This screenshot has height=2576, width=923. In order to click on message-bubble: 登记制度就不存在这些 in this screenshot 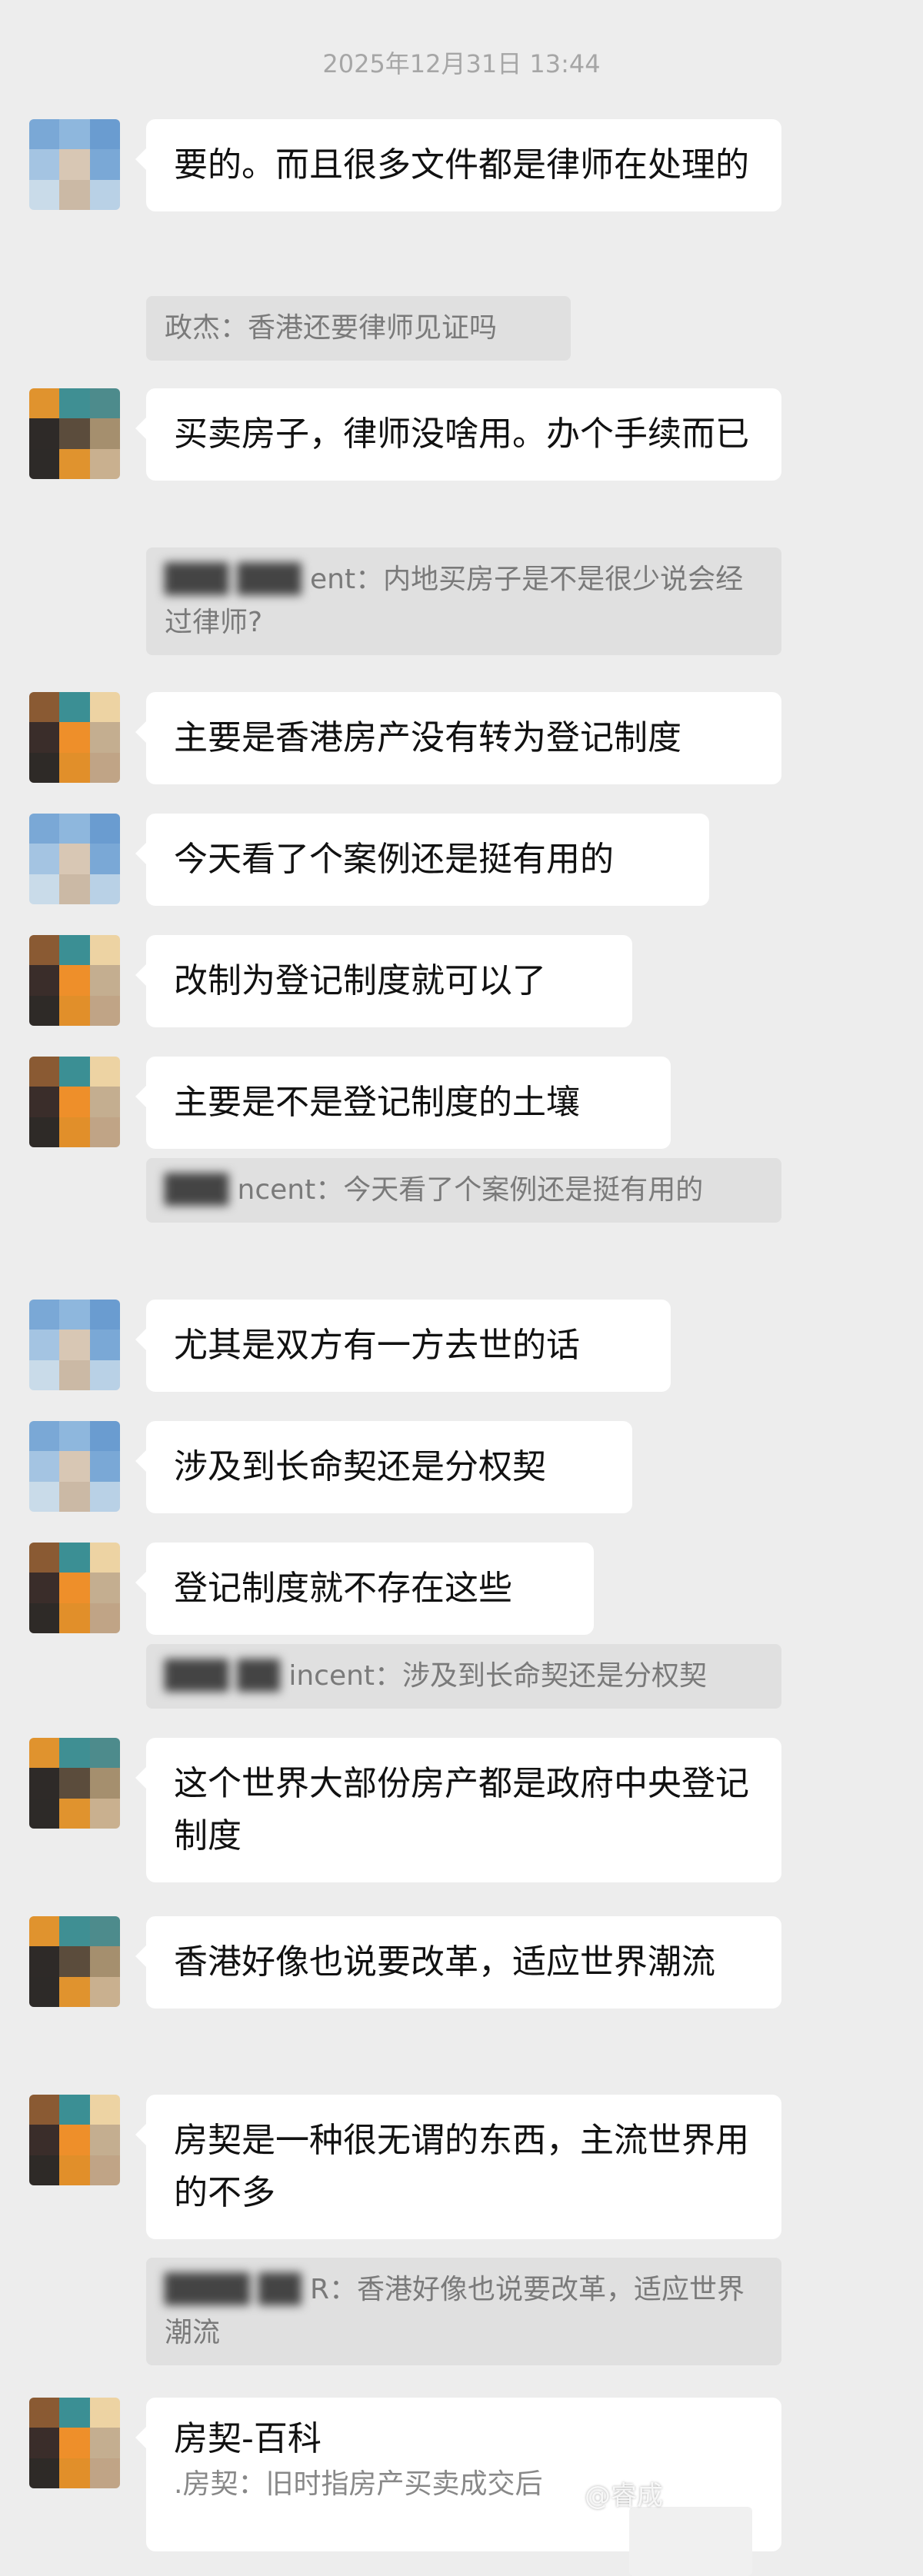, I will do `click(365, 1589)`.